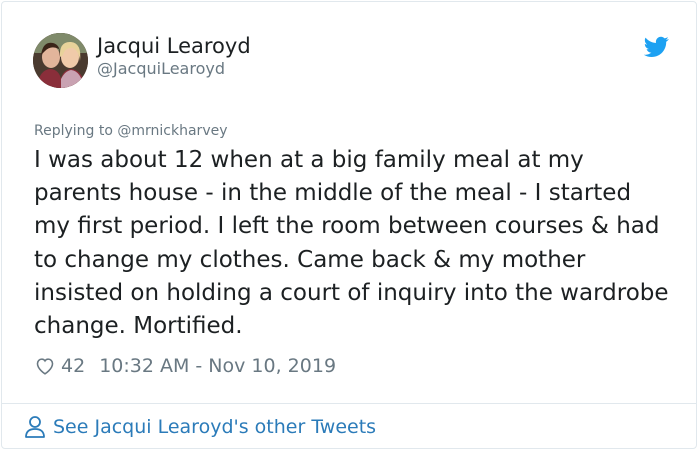 This screenshot has height=452, width=700. Describe the element at coordinates (73, 131) in the screenshot. I see `reply-prefix: Replying to` at that location.